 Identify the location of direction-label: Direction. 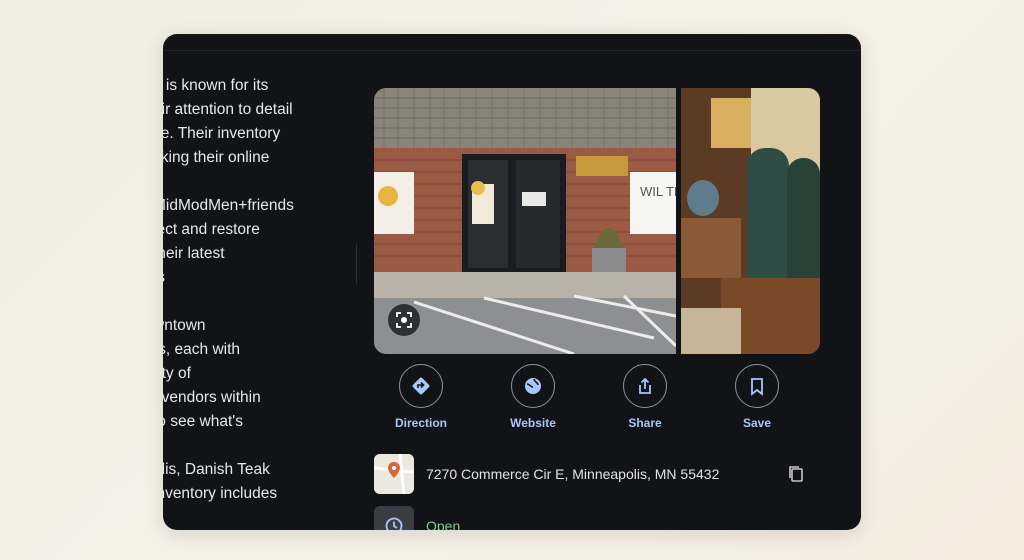
(420, 423).